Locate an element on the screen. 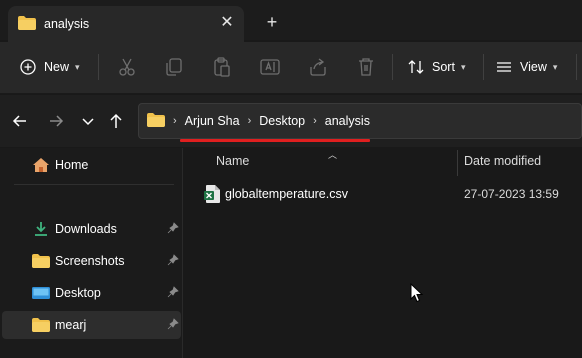  sidebar-item-label: Downloads is located at coordinates (86, 229).